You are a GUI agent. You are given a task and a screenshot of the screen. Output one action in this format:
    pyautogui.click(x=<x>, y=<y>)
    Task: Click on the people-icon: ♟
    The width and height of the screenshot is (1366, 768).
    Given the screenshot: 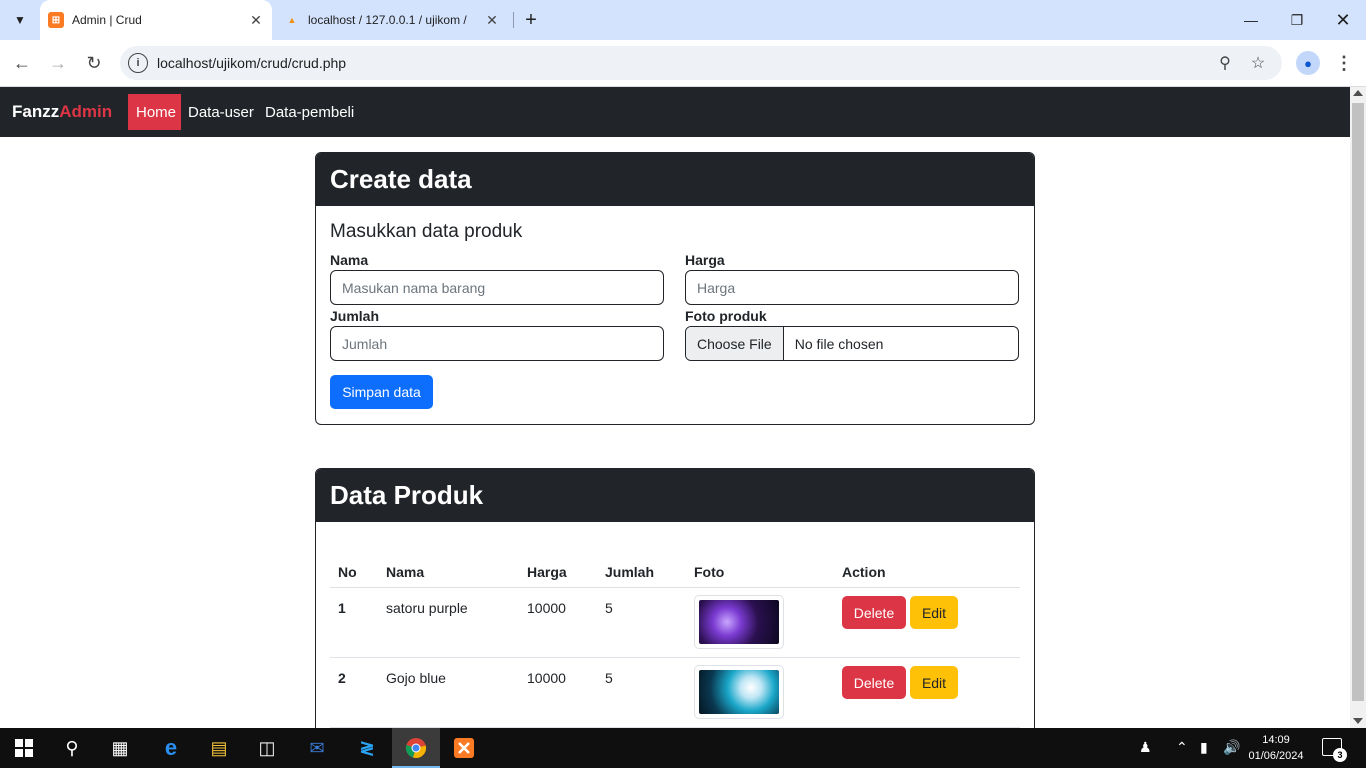 What is the action you would take?
    pyautogui.click(x=1145, y=747)
    